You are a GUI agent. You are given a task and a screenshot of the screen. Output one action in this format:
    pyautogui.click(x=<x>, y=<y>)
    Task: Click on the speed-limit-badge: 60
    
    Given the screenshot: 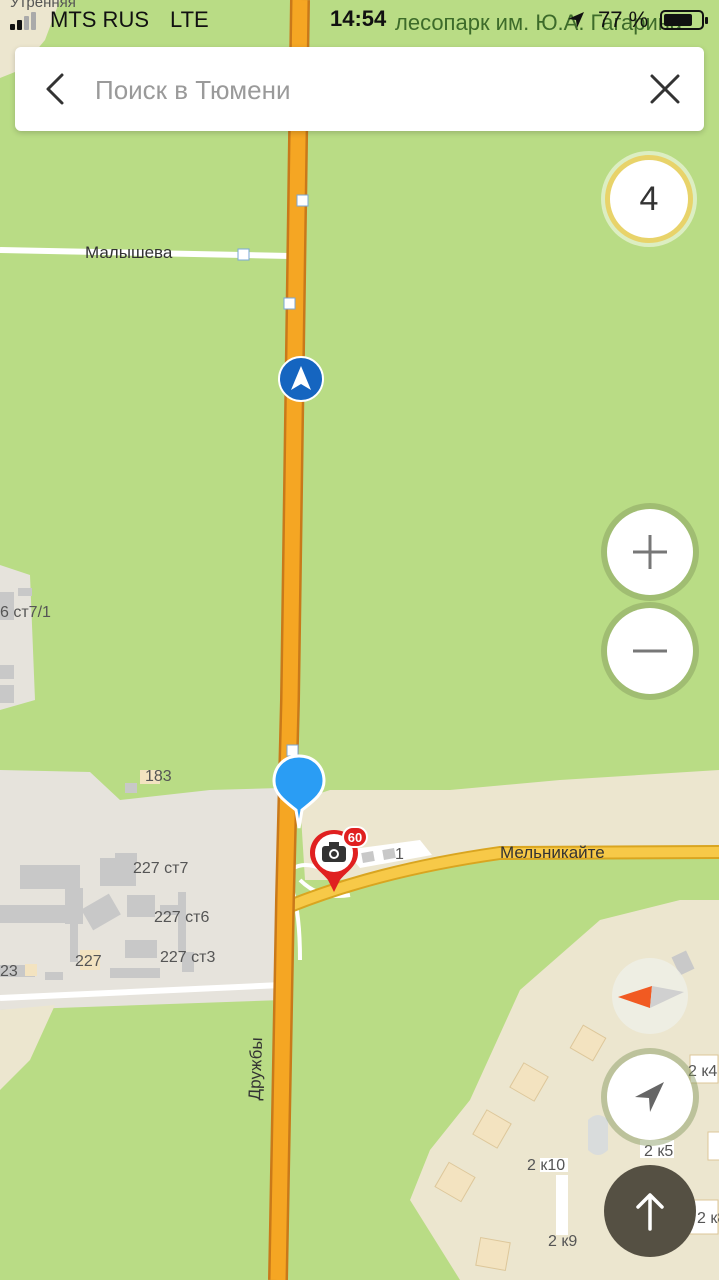 What is the action you would take?
    pyautogui.click(x=355, y=837)
    